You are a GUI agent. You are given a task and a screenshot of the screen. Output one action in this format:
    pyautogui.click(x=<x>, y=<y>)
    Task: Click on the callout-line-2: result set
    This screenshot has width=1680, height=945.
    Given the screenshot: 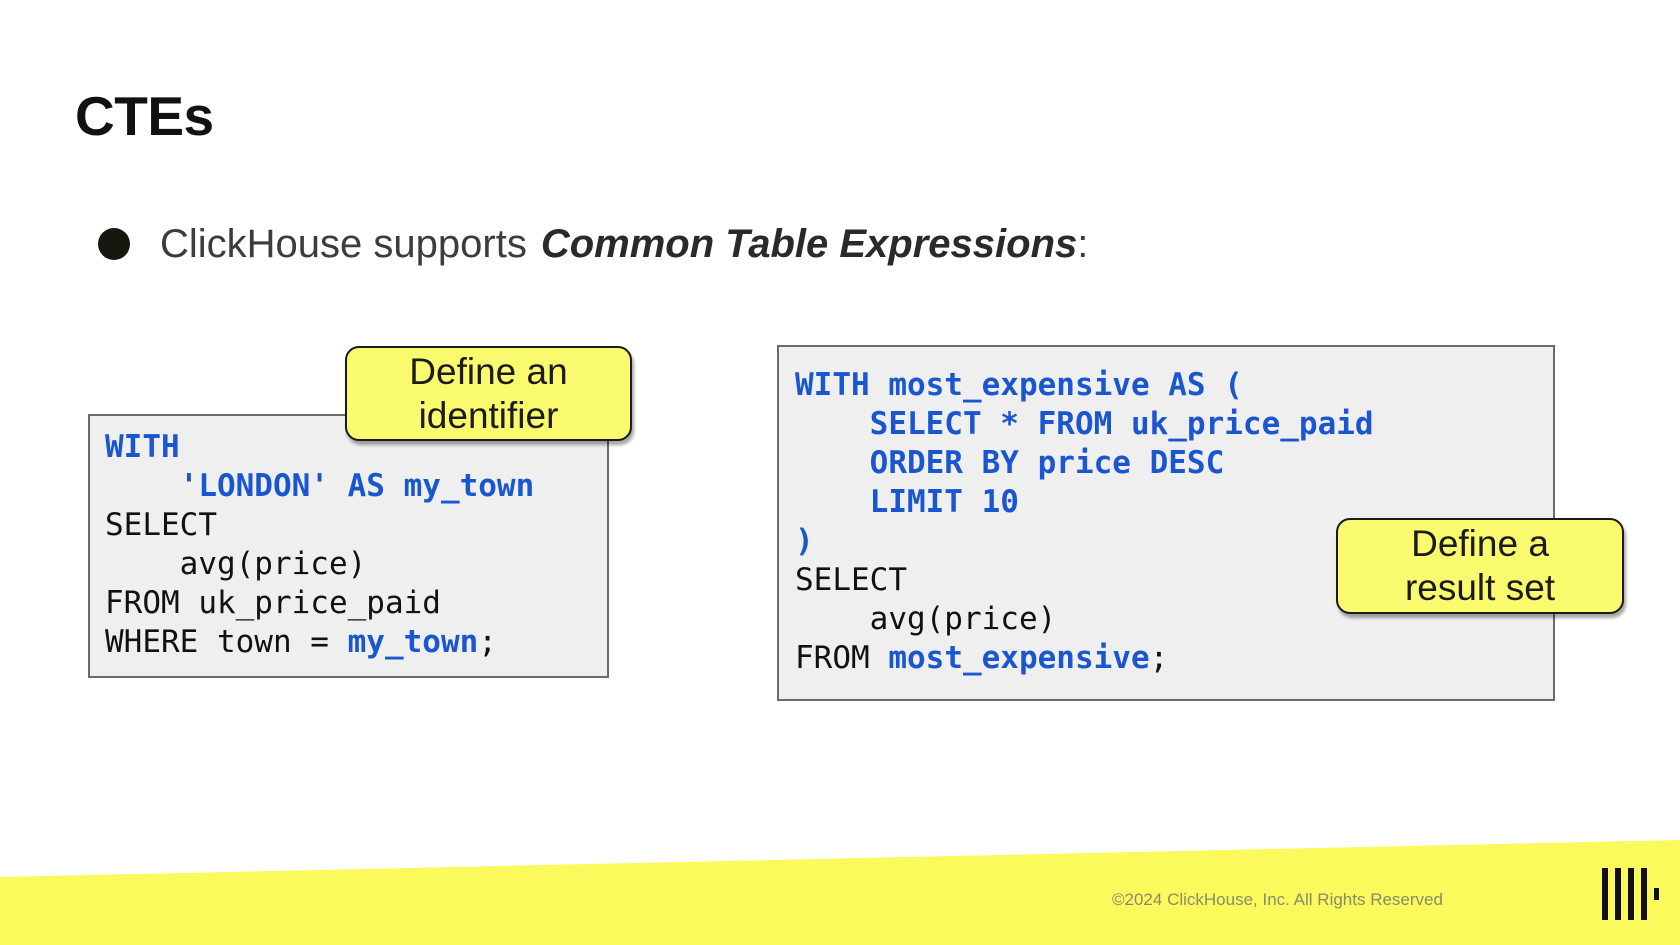 What is the action you would take?
    pyautogui.click(x=1480, y=587)
    